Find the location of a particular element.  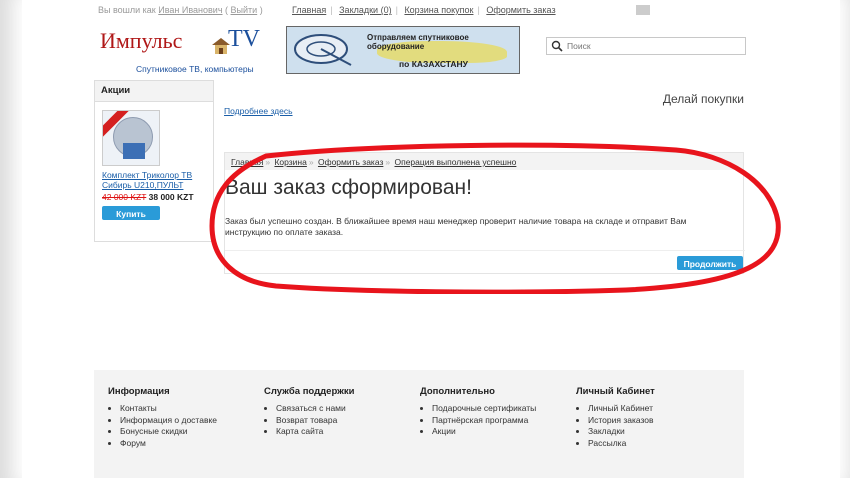

satellite-dish-icon is located at coordinates (323, 50).